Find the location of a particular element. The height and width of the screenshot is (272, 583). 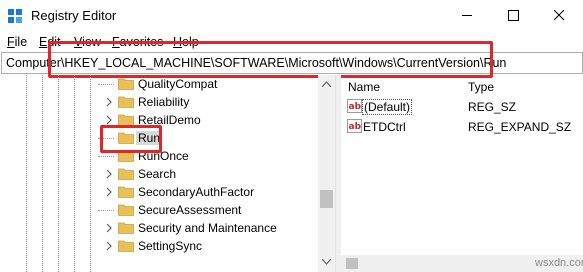

value-name: (Default) is located at coordinates (387, 107).